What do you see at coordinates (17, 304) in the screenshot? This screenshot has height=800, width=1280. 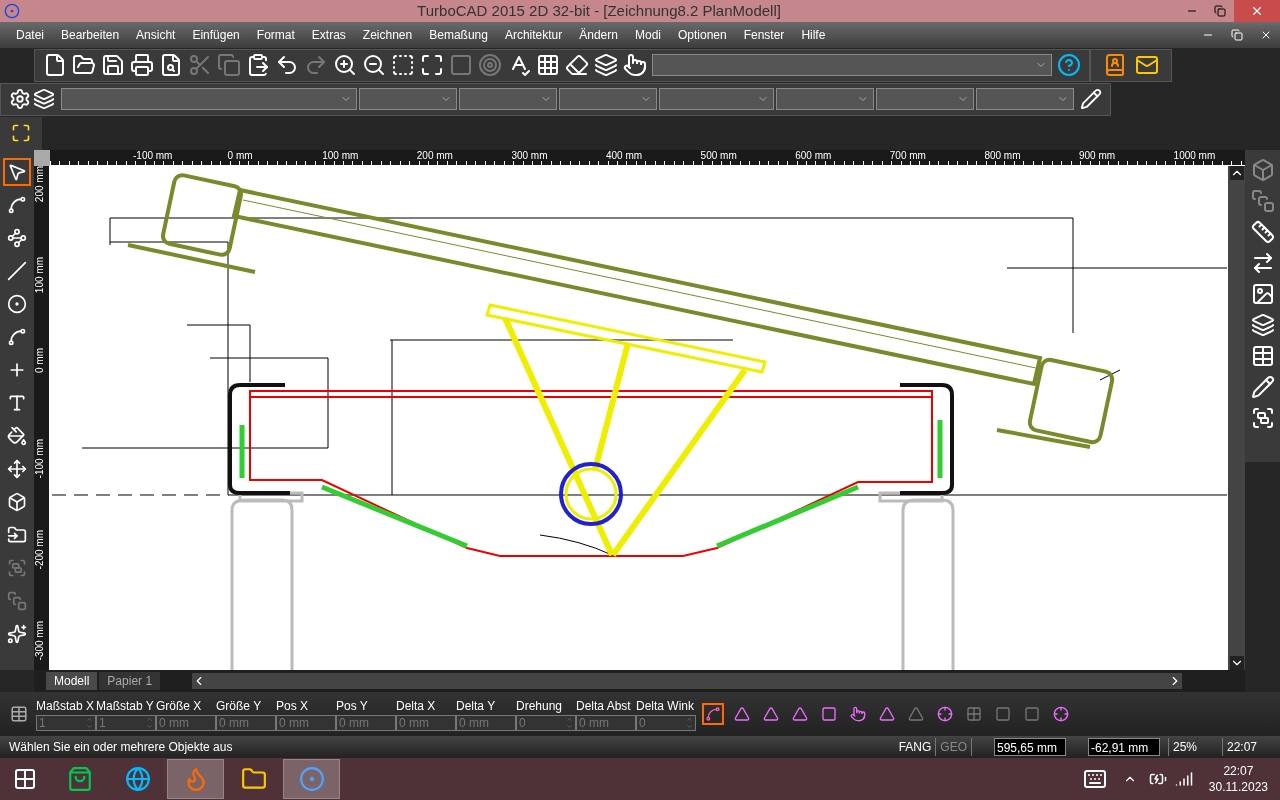 I see `circle-icon` at bounding box center [17, 304].